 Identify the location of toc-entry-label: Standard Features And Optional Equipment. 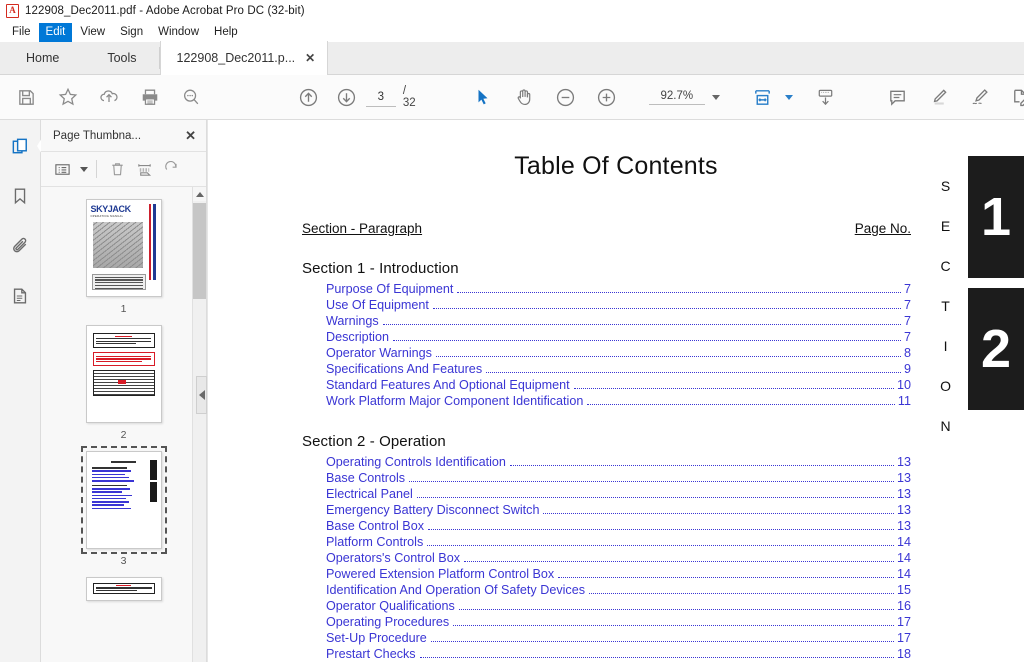
(448, 385).